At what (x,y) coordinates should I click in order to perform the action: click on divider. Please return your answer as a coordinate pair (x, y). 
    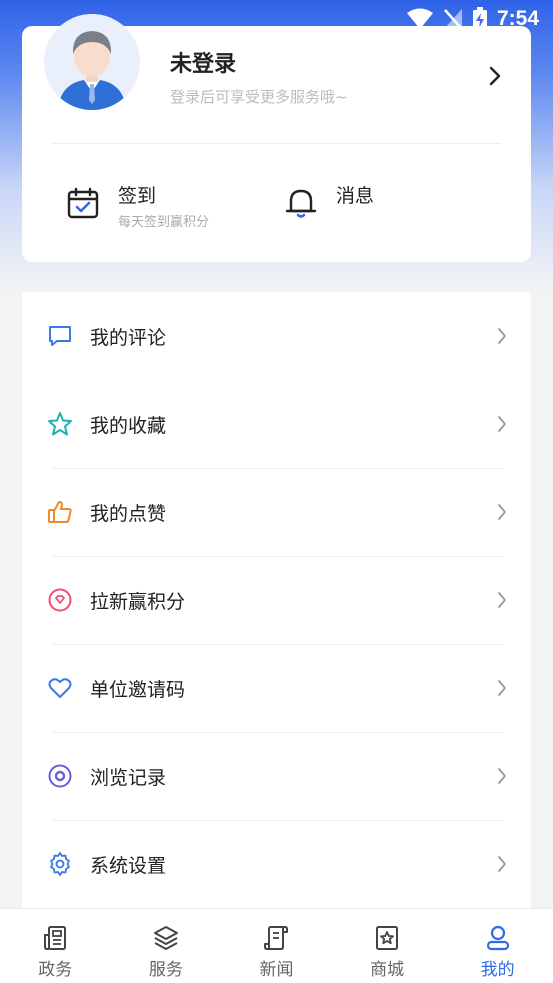
    Looking at the image, I should click on (276, 143).